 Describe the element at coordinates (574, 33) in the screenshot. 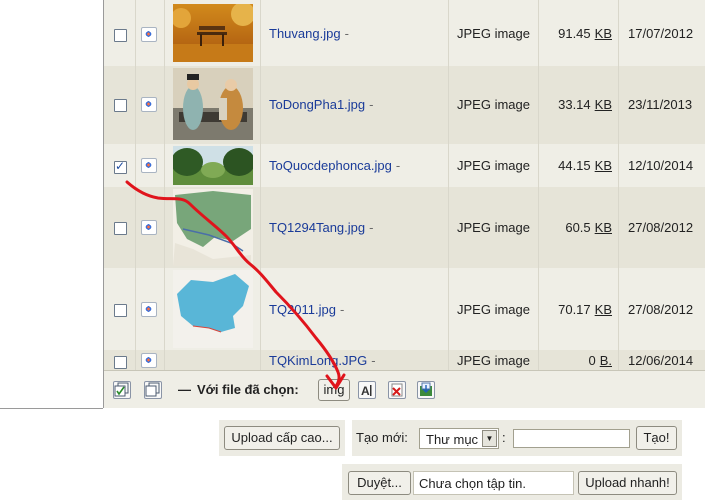

I see `file-size: 91.45` at that location.